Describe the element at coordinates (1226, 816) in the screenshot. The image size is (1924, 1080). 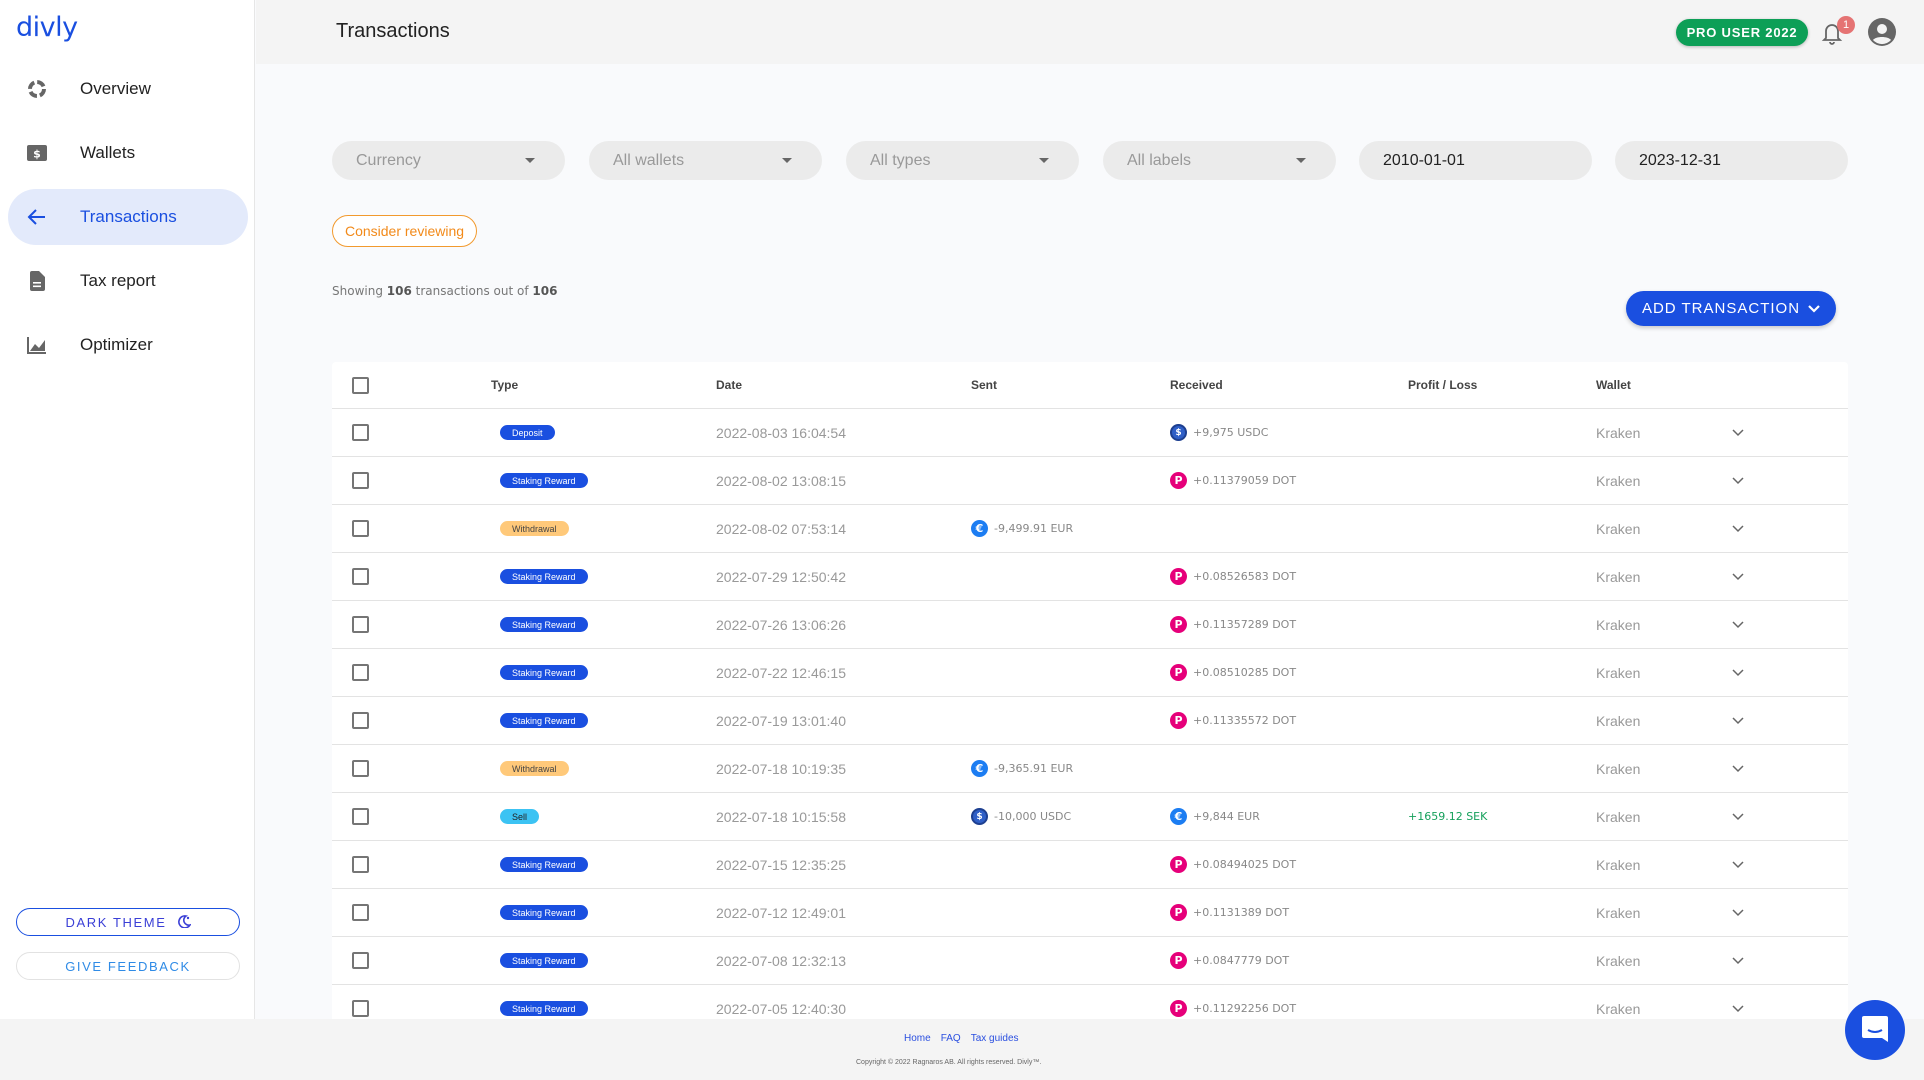
I see `received-amount: +9,844 EUR` at that location.